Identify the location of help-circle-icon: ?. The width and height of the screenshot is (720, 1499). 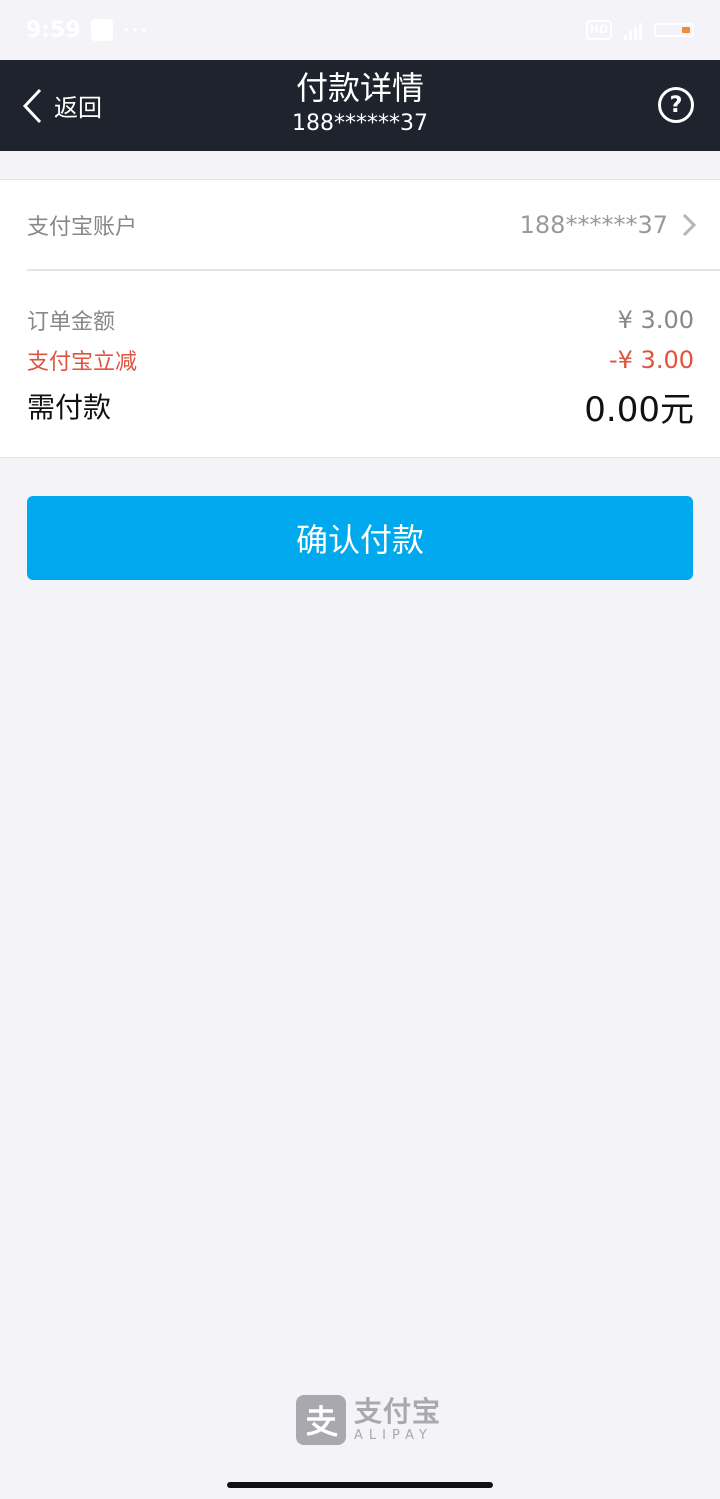
(676, 105).